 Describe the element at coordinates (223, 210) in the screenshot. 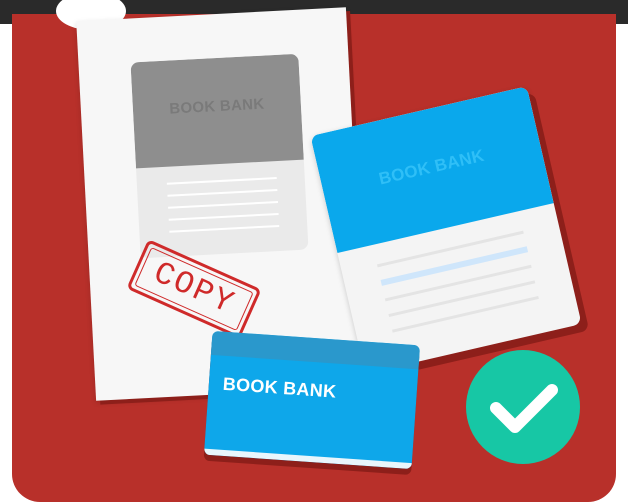

I see `copied-book-lines` at that location.